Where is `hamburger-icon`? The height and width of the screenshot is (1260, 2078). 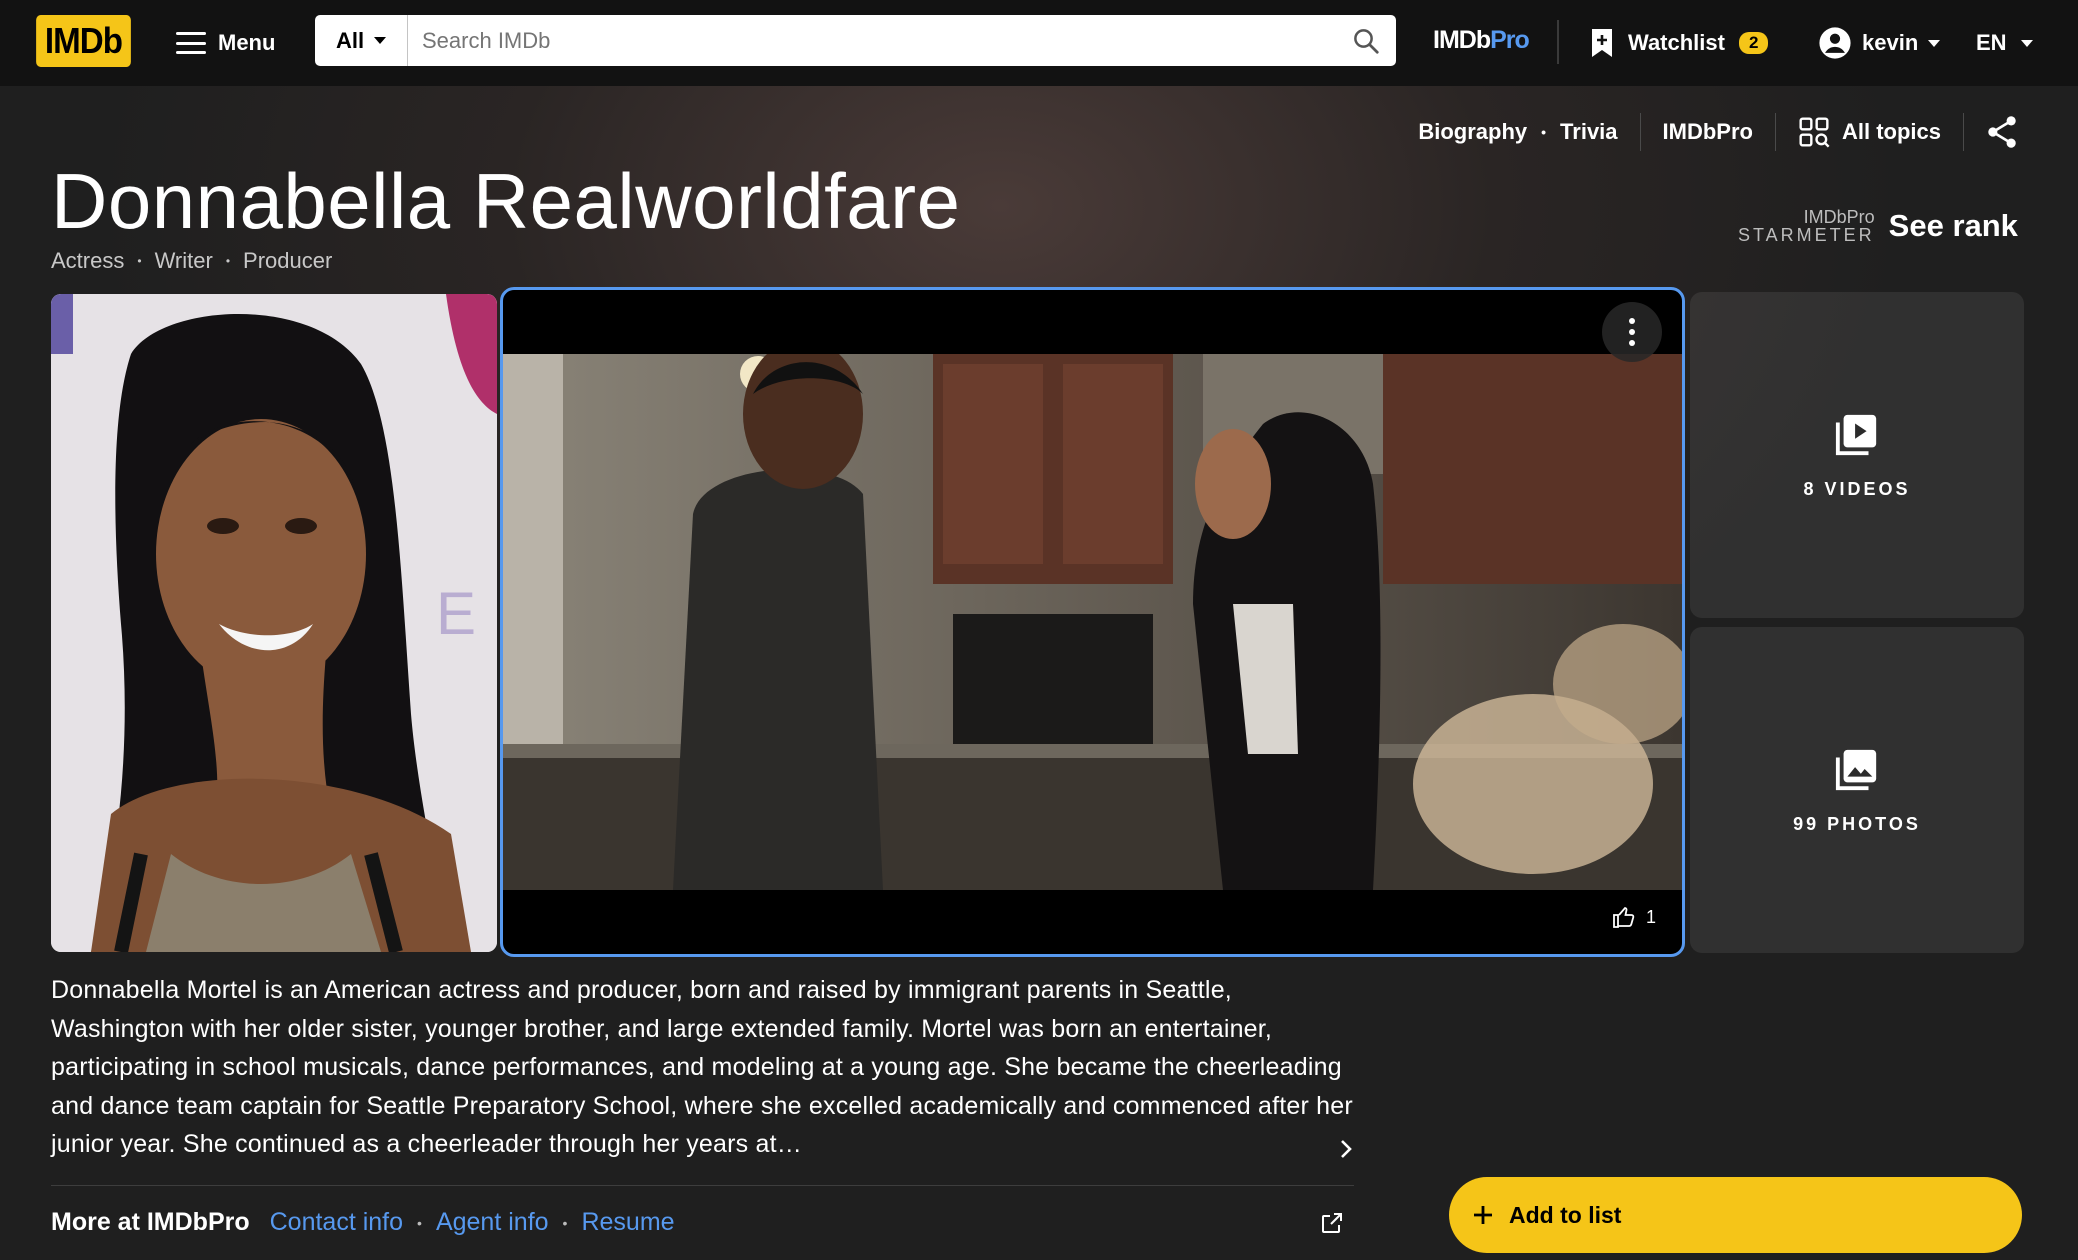 hamburger-icon is located at coordinates (191, 43).